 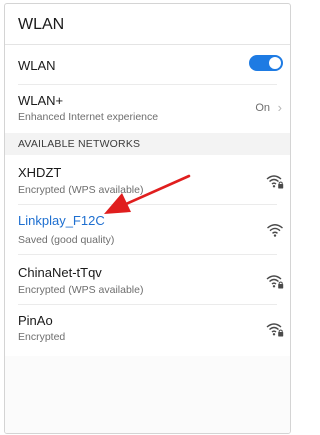 What do you see at coordinates (275, 230) in the screenshot?
I see `wifi-icon` at bounding box center [275, 230].